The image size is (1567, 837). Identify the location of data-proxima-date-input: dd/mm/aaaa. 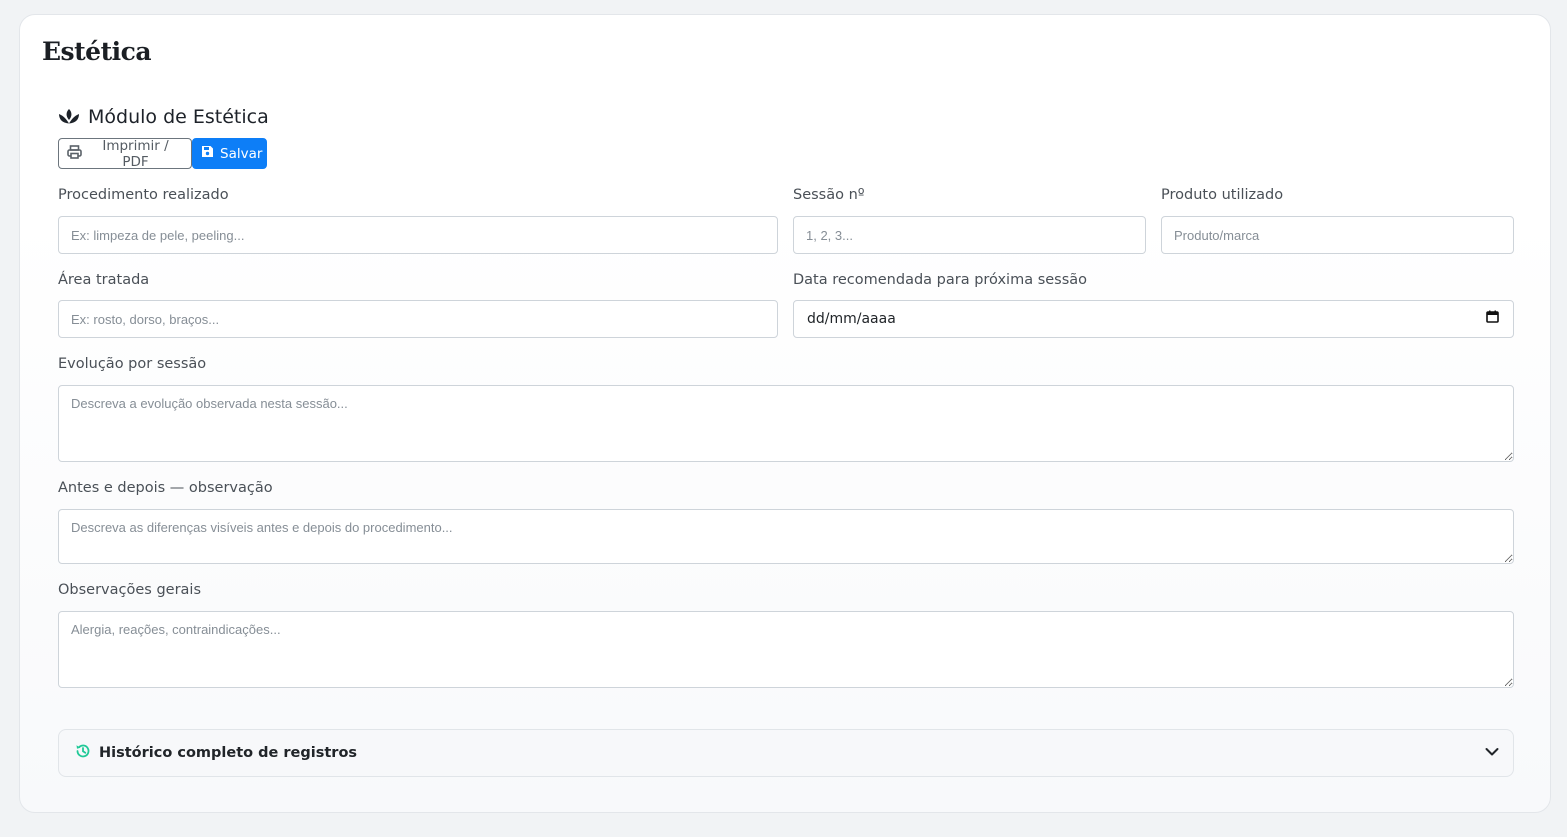
(1153, 319).